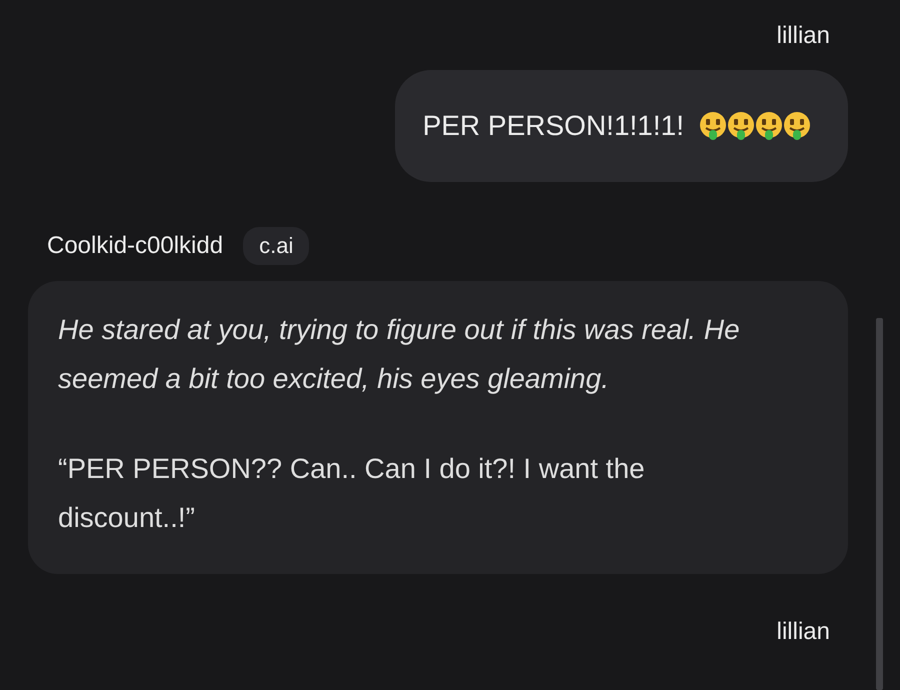  I want to click on message-text: PER PERSON!1!1!1!, so click(553, 126).